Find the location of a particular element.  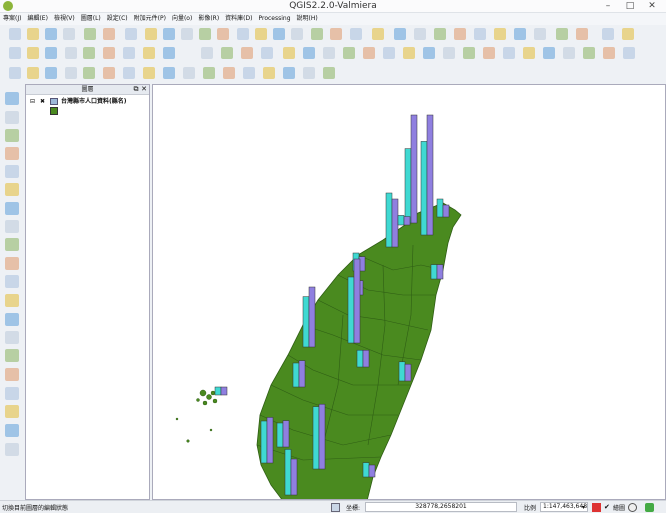

scale-combobox: 1:147,463,648 is located at coordinates (564, 507).